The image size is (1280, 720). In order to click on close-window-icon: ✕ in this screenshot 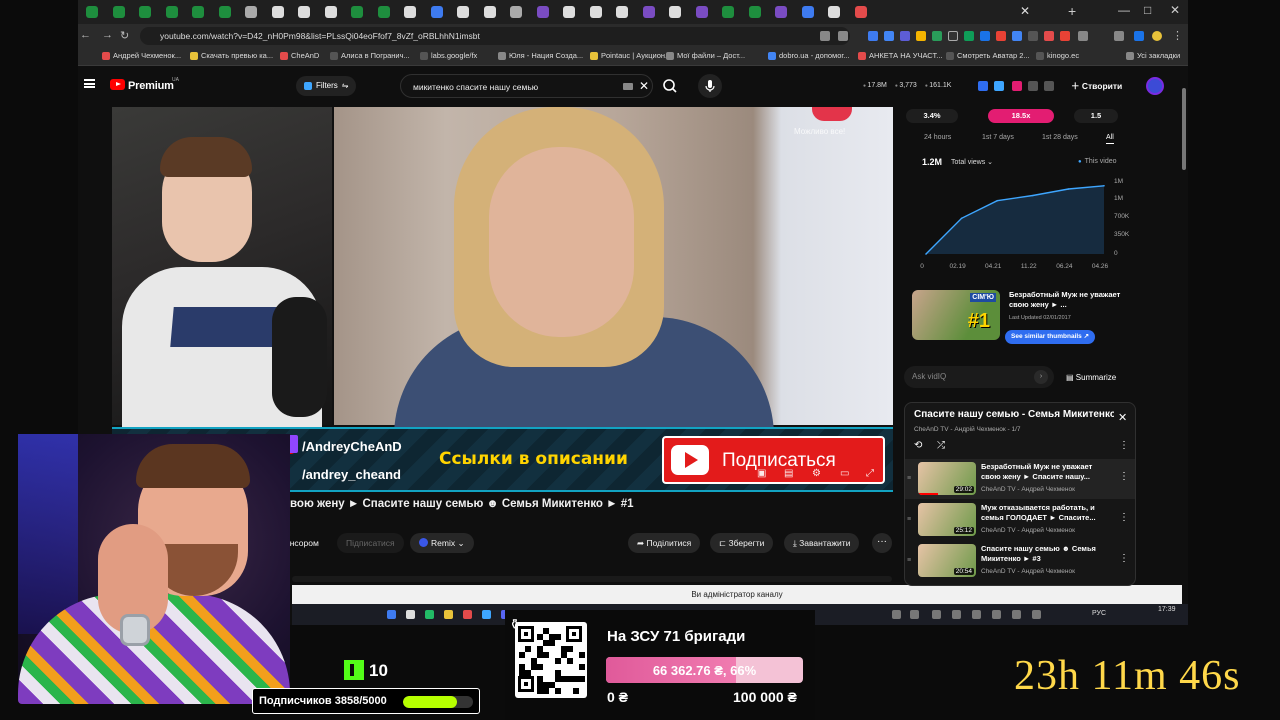, I will do `click(1175, 10)`.